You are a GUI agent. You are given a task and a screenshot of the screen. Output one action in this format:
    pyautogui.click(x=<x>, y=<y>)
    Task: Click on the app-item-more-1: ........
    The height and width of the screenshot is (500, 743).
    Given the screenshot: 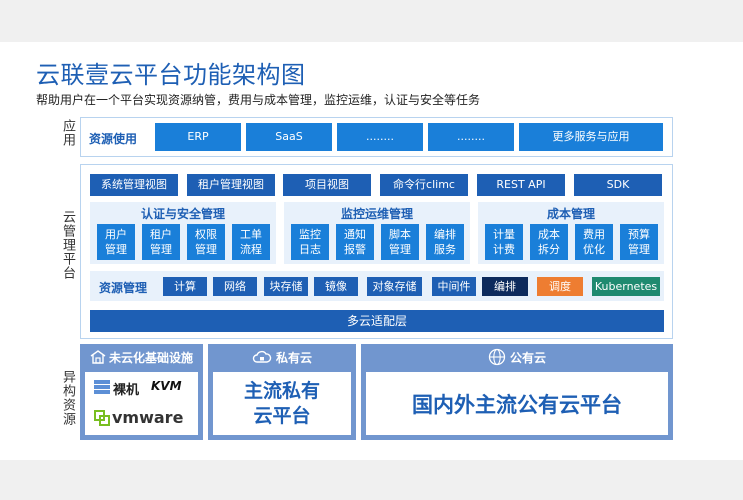 What is the action you would take?
    pyautogui.click(x=380, y=137)
    